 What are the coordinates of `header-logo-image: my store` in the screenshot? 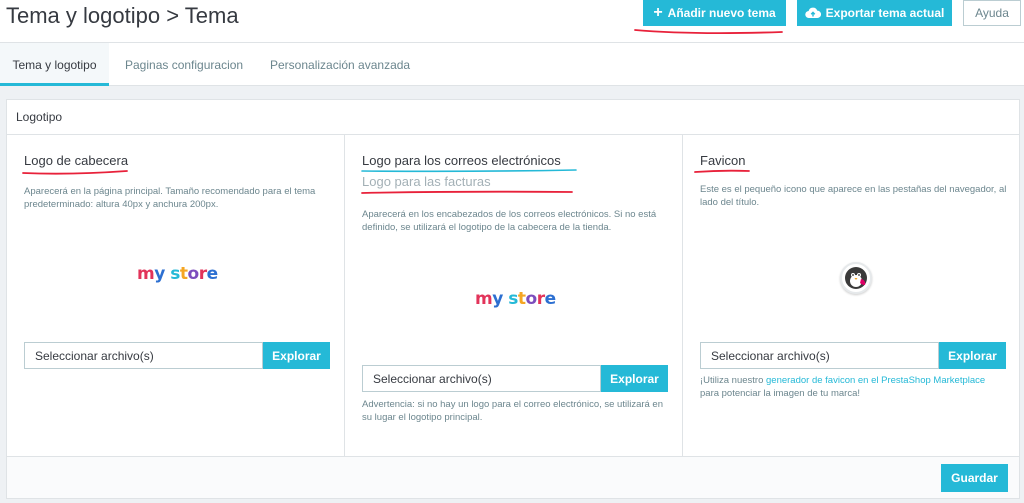 It's located at (177, 274).